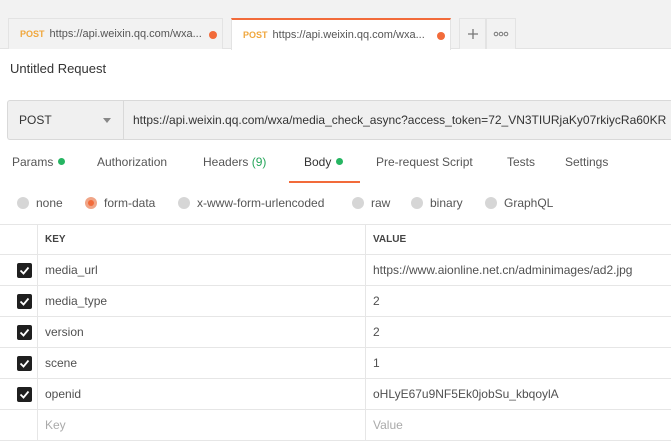 The image size is (671, 447). I want to click on radio-circle-selected, so click(91, 203).